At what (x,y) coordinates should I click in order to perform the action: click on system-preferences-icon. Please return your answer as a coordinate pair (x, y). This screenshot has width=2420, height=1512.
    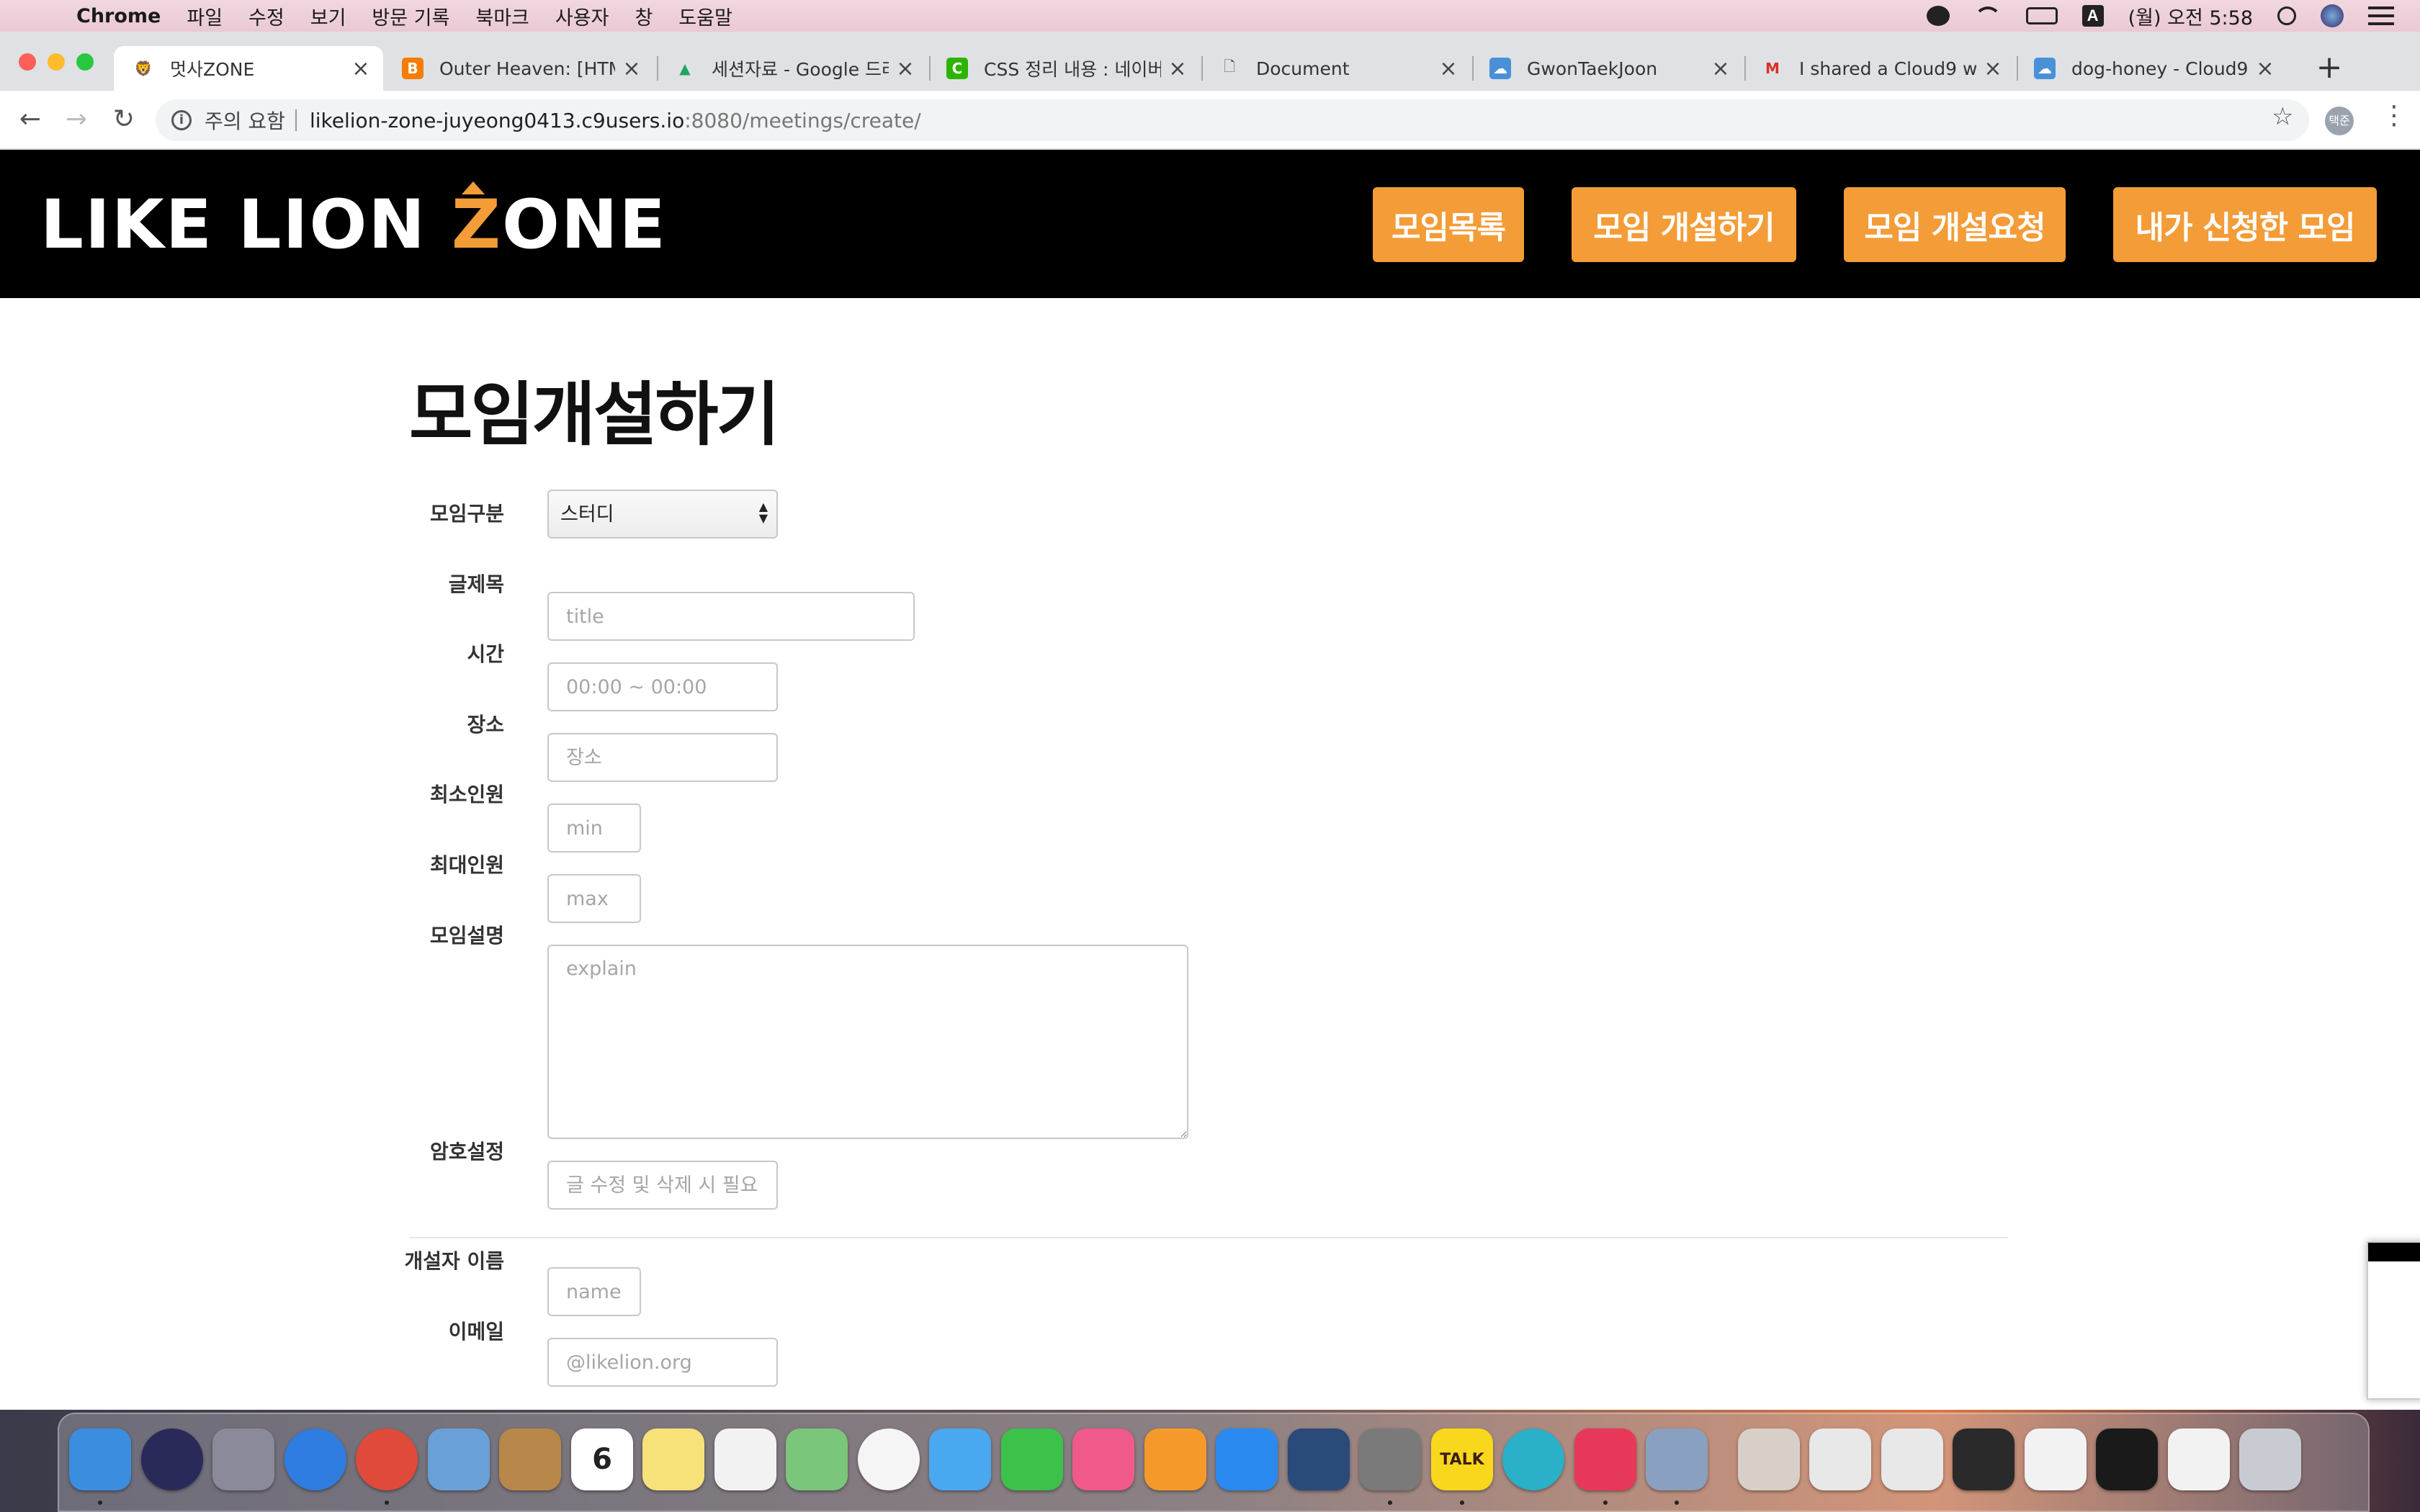
    Looking at the image, I should click on (1390, 1459).